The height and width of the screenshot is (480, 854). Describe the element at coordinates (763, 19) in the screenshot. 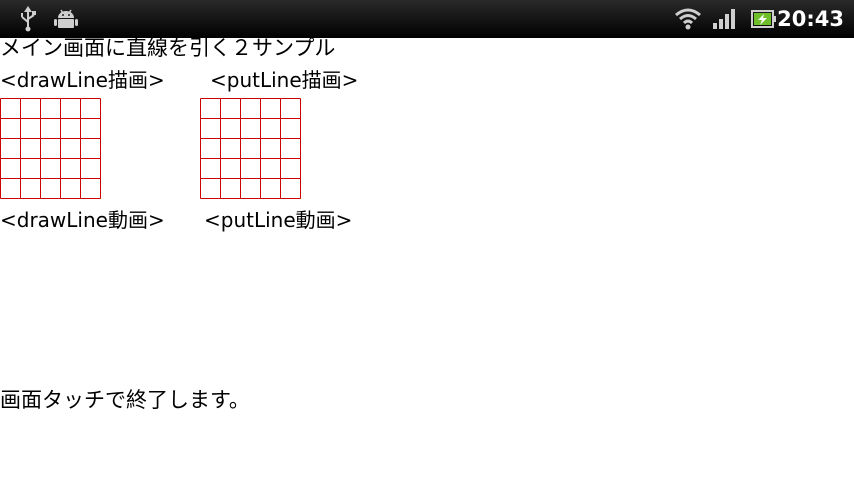

I see `battery-charging-icon` at that location.